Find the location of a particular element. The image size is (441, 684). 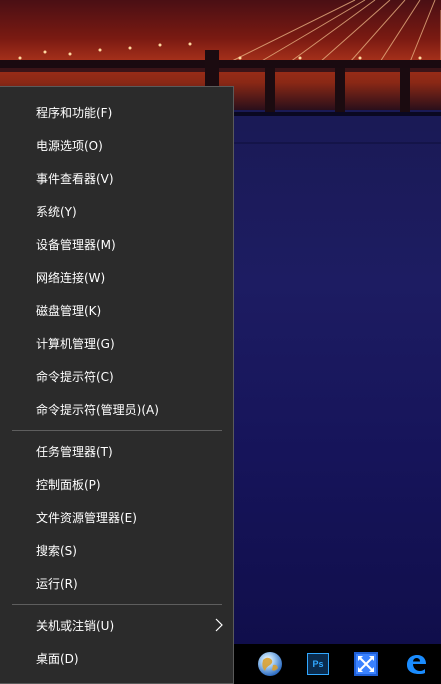

menu-item-label: 电源选项(O) is located at coordinates (69, 146).